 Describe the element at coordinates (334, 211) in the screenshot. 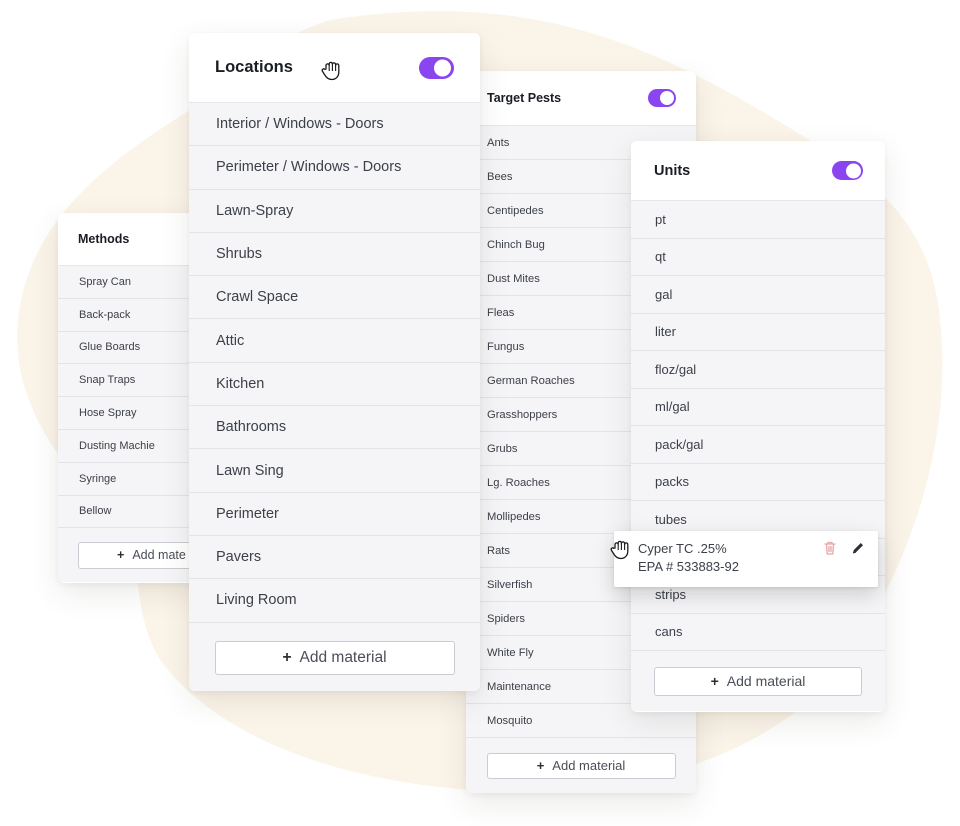

I see `list-item: Lawn-Spray` at that location.